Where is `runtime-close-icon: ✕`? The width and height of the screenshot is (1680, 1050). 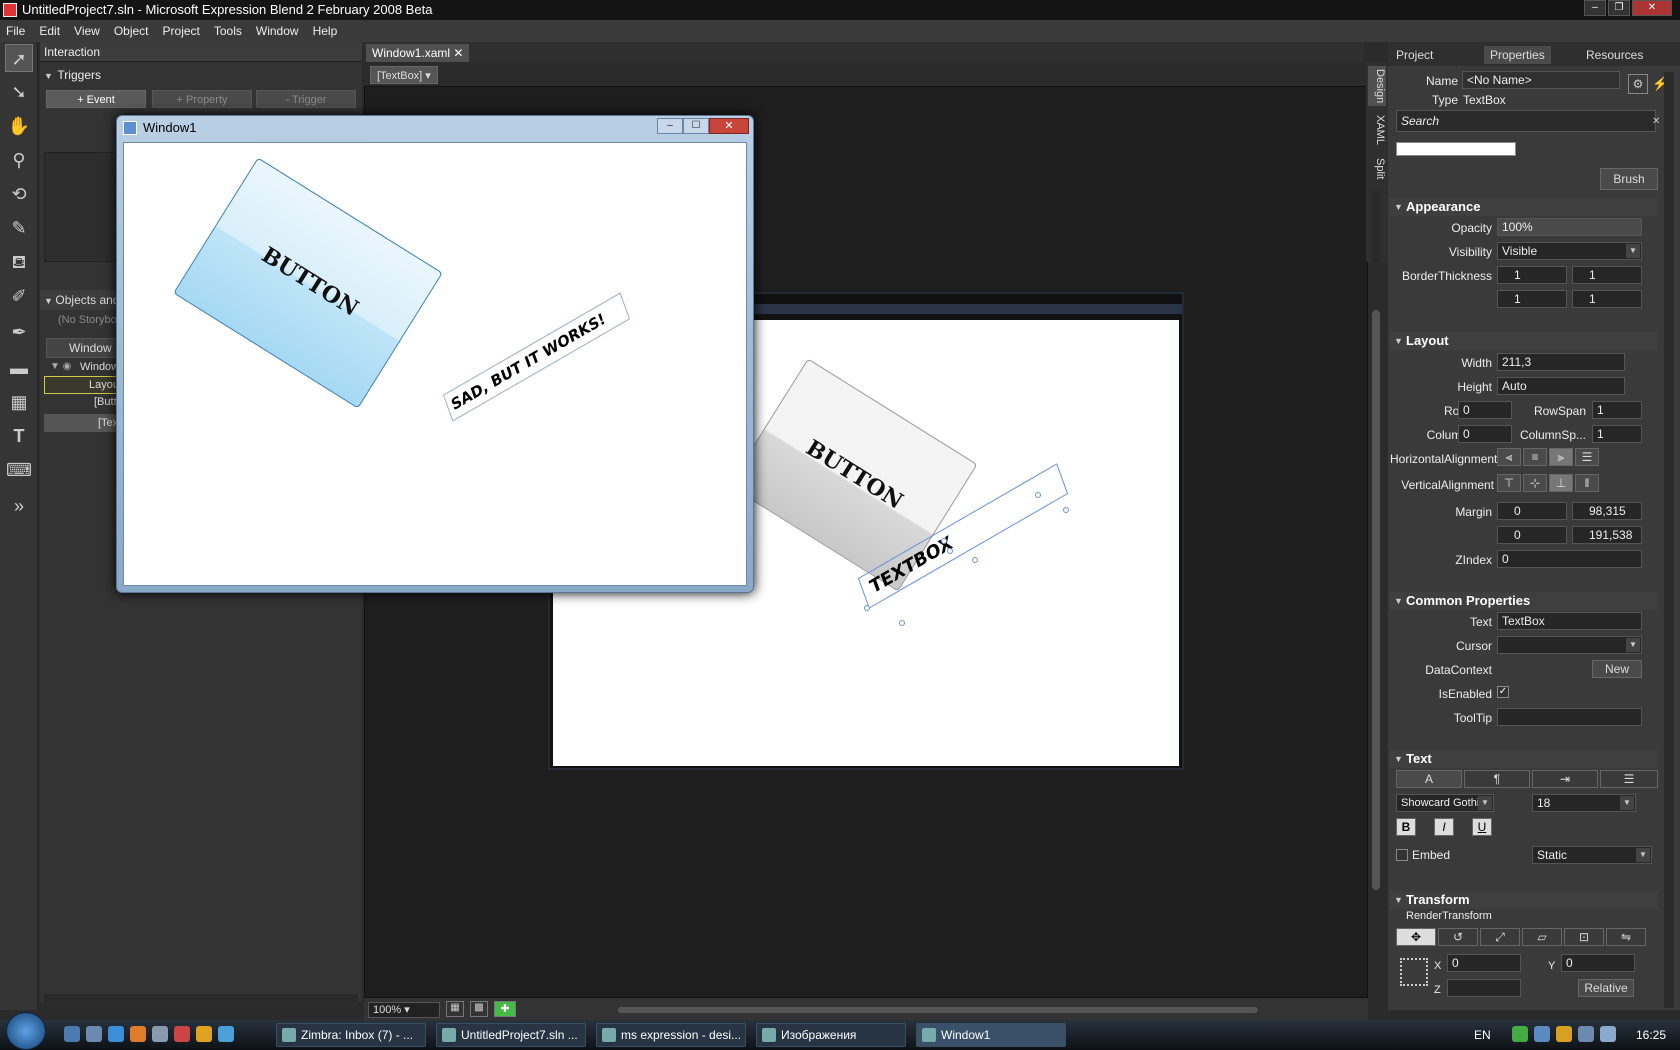 runtime-close-icon: ✕ is located at coordinates (729, 126).